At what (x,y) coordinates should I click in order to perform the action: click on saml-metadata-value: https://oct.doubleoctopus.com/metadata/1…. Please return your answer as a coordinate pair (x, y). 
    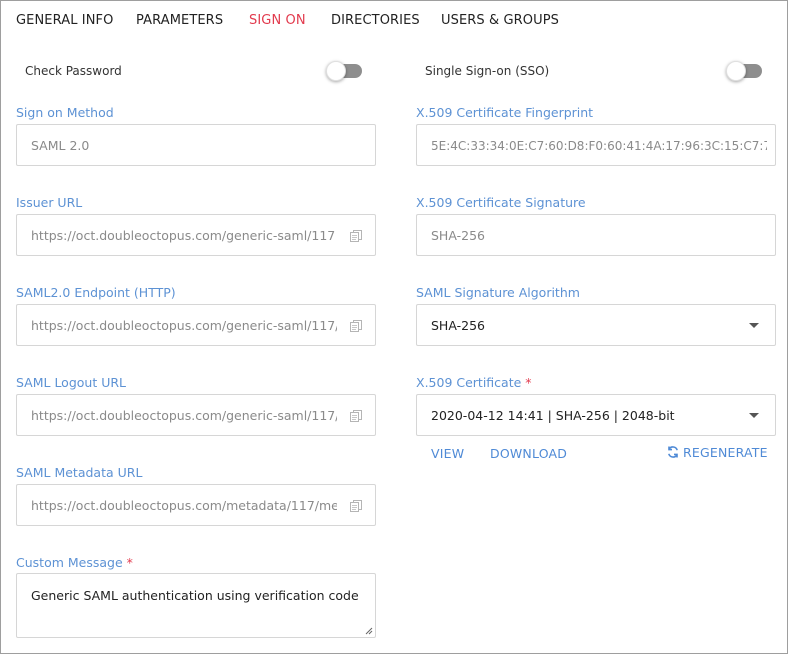
    Looking at the image, I should click on (184, 505).